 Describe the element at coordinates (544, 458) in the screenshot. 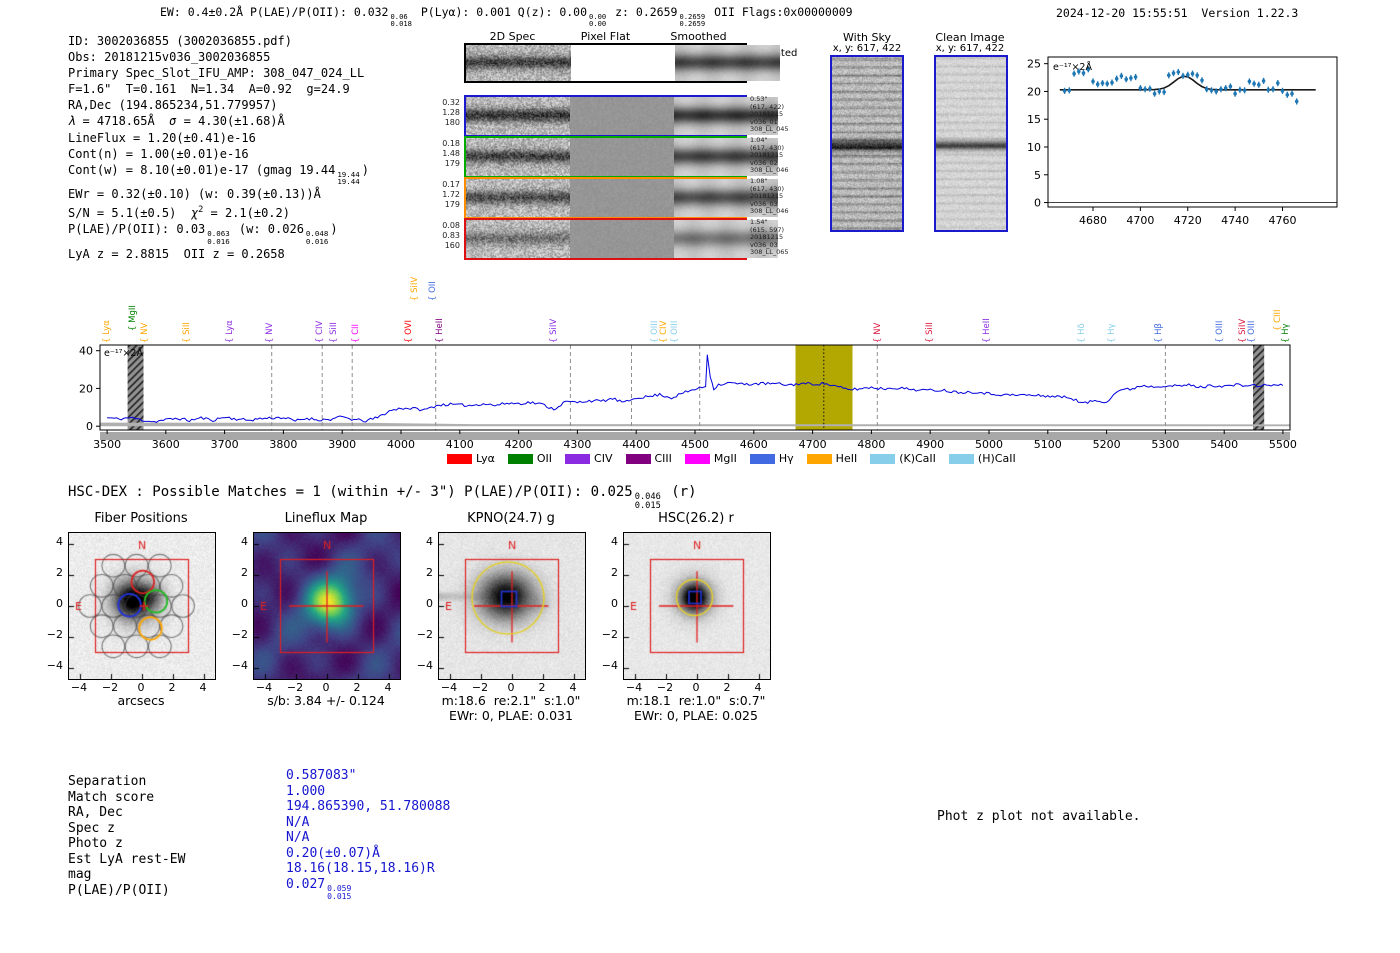

I see `legend-label: OII` at that location.